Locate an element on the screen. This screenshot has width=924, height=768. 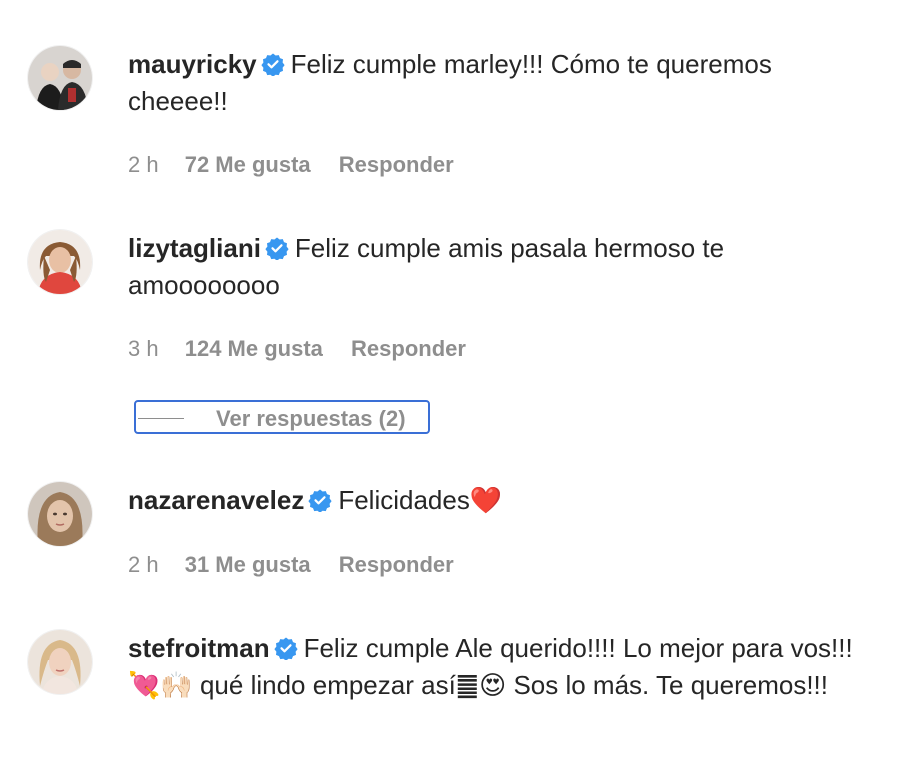
comment-username: nazarenavelez is located at coordinates (216, 500).